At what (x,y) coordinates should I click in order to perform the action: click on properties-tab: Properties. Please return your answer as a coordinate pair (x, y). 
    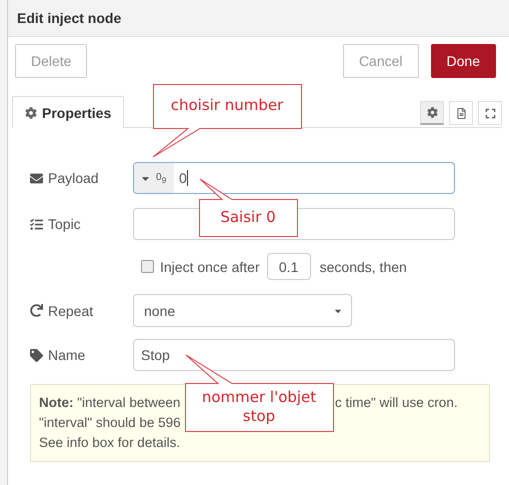
    Looking at the image, I should click on (68, 112).